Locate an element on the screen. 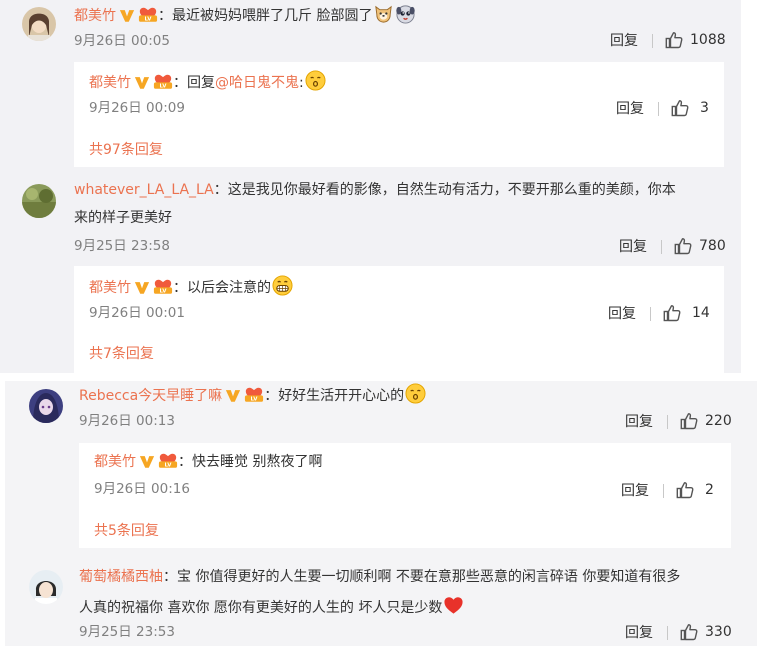 This screenshot has height=646, width=762. like-button: 2 is located at coordinates (694, 490).